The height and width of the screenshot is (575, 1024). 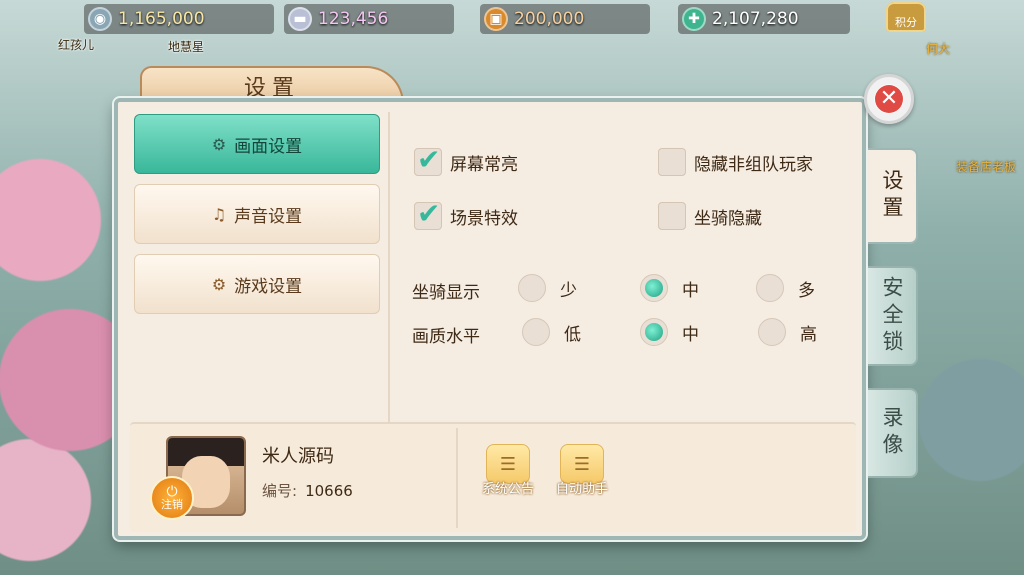 What do you see at coordinates (298, 456) in the screenshot?
I see `player-name: 米人源码` at bounding box center [298, 456].